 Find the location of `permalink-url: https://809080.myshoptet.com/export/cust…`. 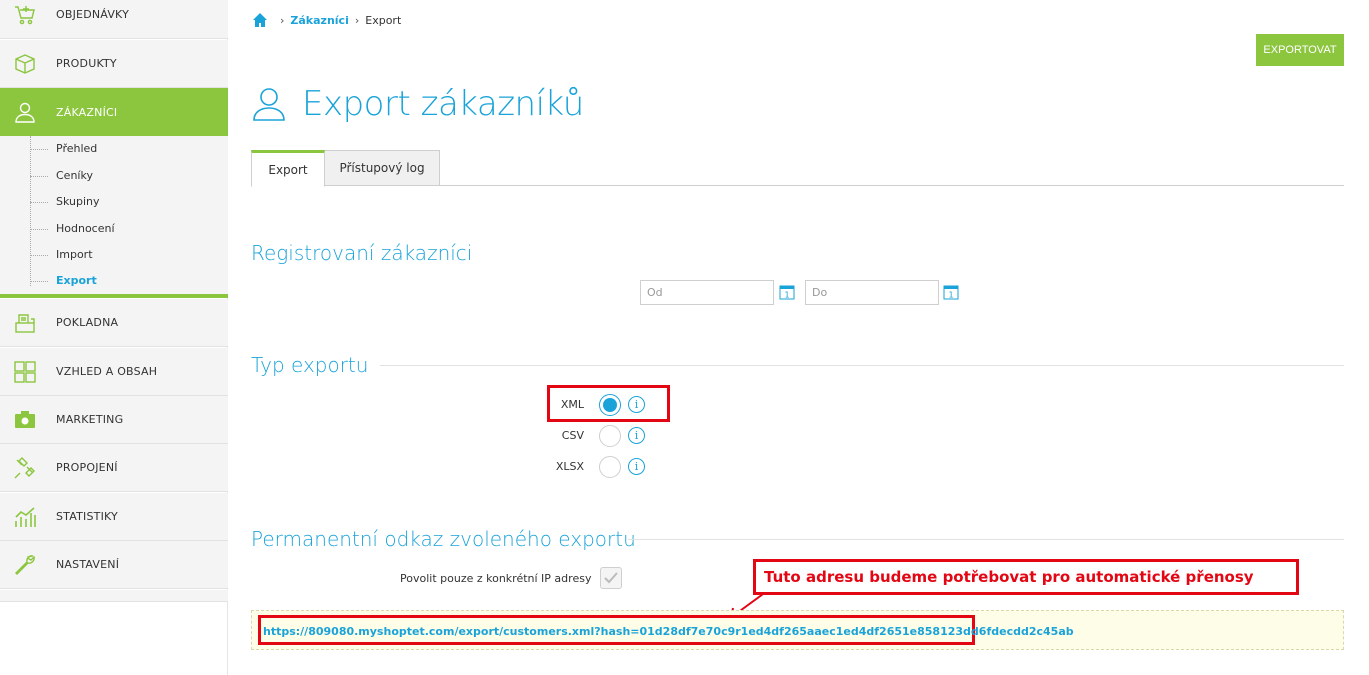

permalink-url: https://809080.myshoptet.com/export/cust… is located at coordinates (668, 631).